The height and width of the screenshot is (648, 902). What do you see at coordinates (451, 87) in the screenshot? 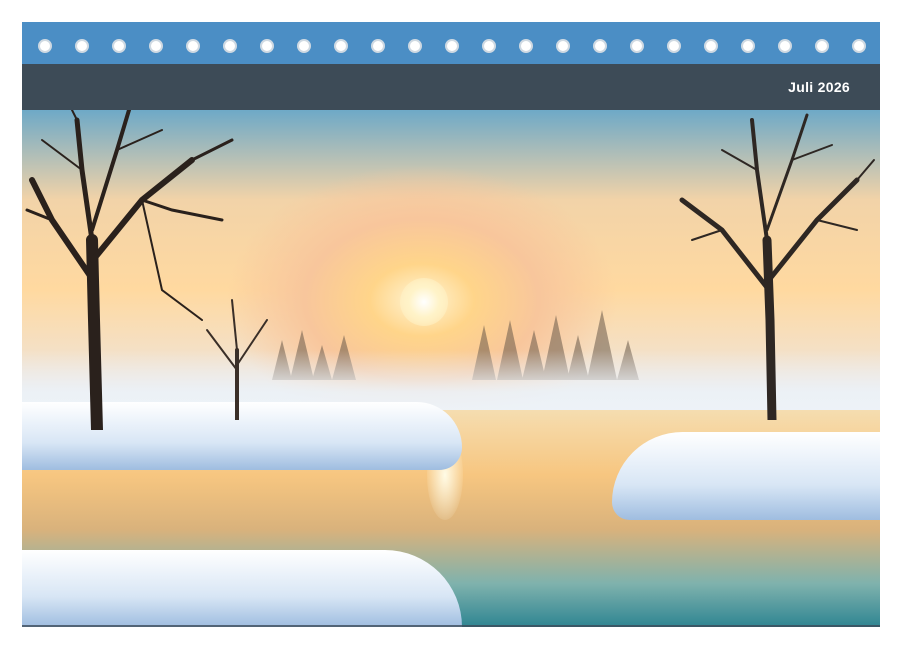
I see `title-bar: Juli 2026` at bounding box center [451, 87].